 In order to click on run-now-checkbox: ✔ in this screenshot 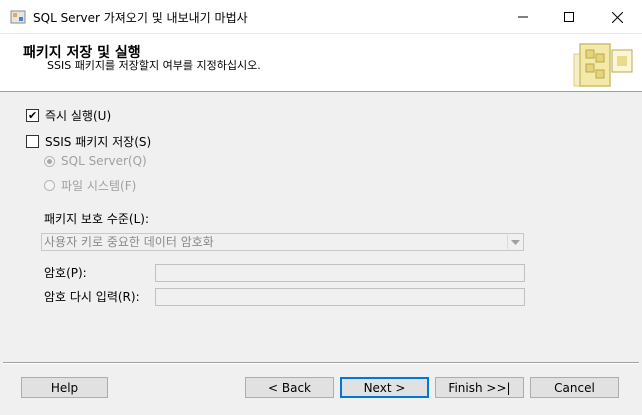, I will do `click(32, 115)`.